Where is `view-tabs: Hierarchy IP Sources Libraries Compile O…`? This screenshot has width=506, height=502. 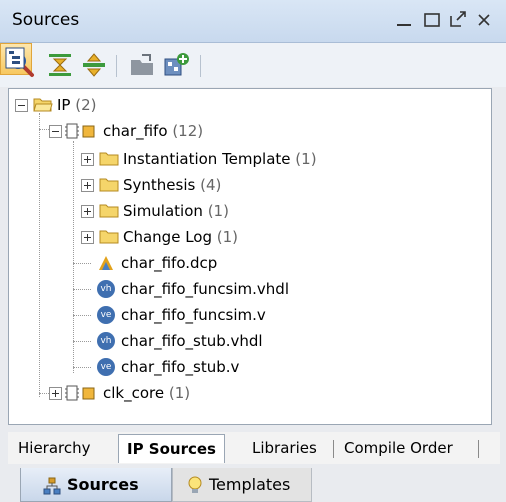
view-tabs: Hierarchy IP Sources Libraries Compile O… is located at coordinates (254, 448).